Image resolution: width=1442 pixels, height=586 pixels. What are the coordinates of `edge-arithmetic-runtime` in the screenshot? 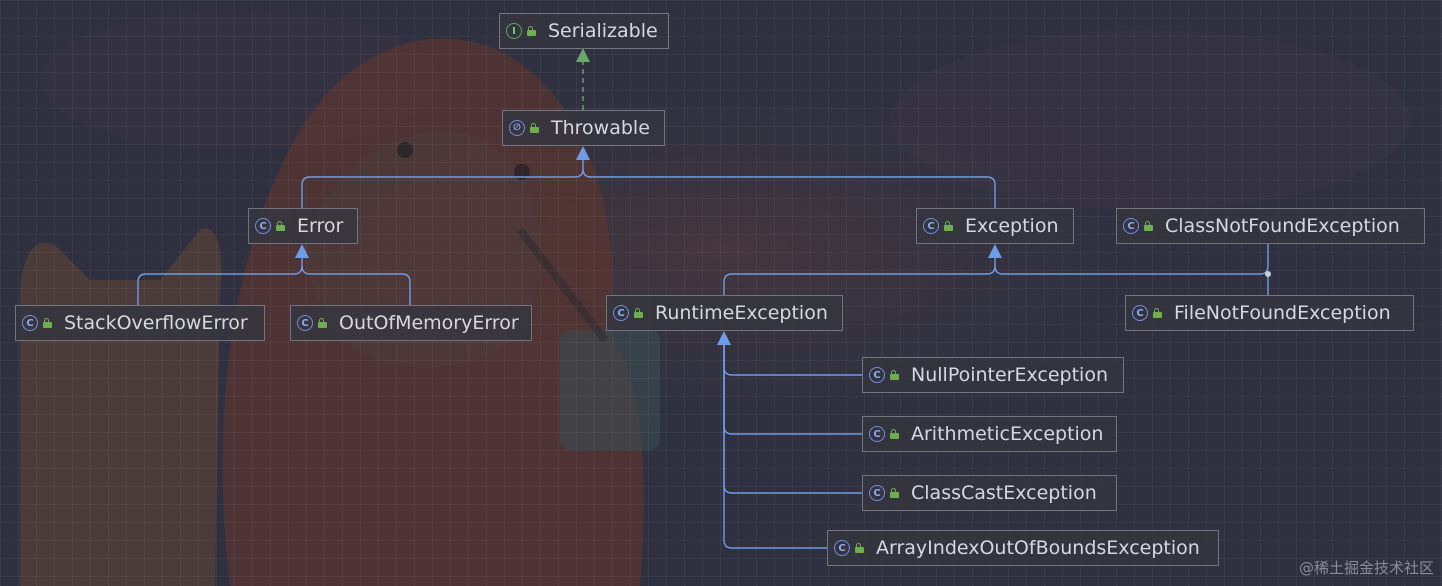 It's located at (792, 390).